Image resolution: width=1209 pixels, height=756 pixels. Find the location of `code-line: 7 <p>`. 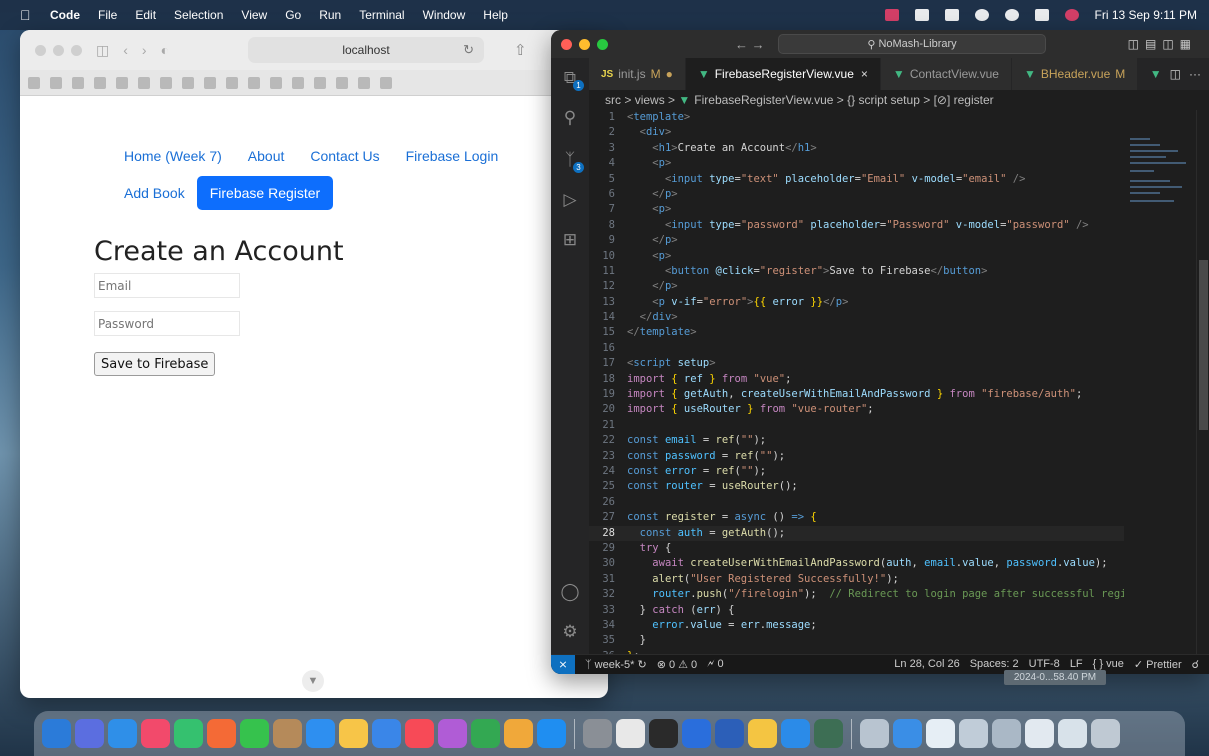

code-line: 7 <p> is located at coordinates (856, 209).